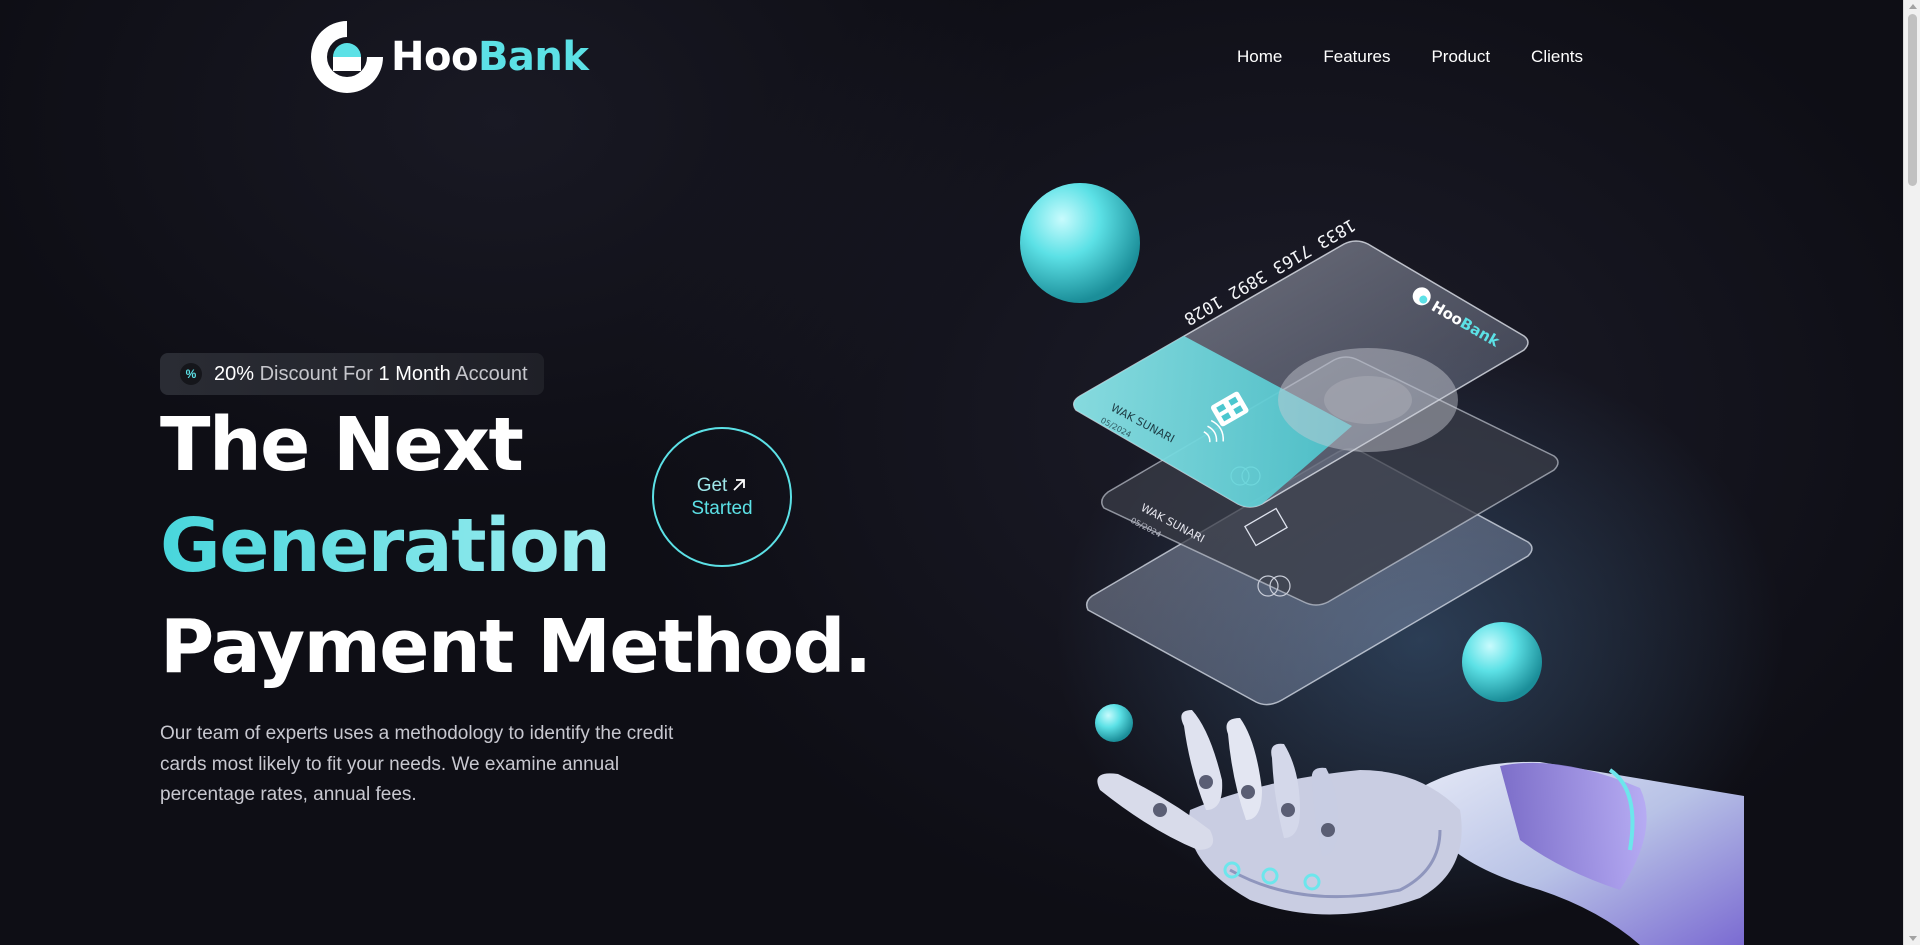 This screenshot has width=1920, height=945. What do you see at coordinates (1420, 827) in the screenshot?
I see `robot-hand` at bounding box center [1420, 827].